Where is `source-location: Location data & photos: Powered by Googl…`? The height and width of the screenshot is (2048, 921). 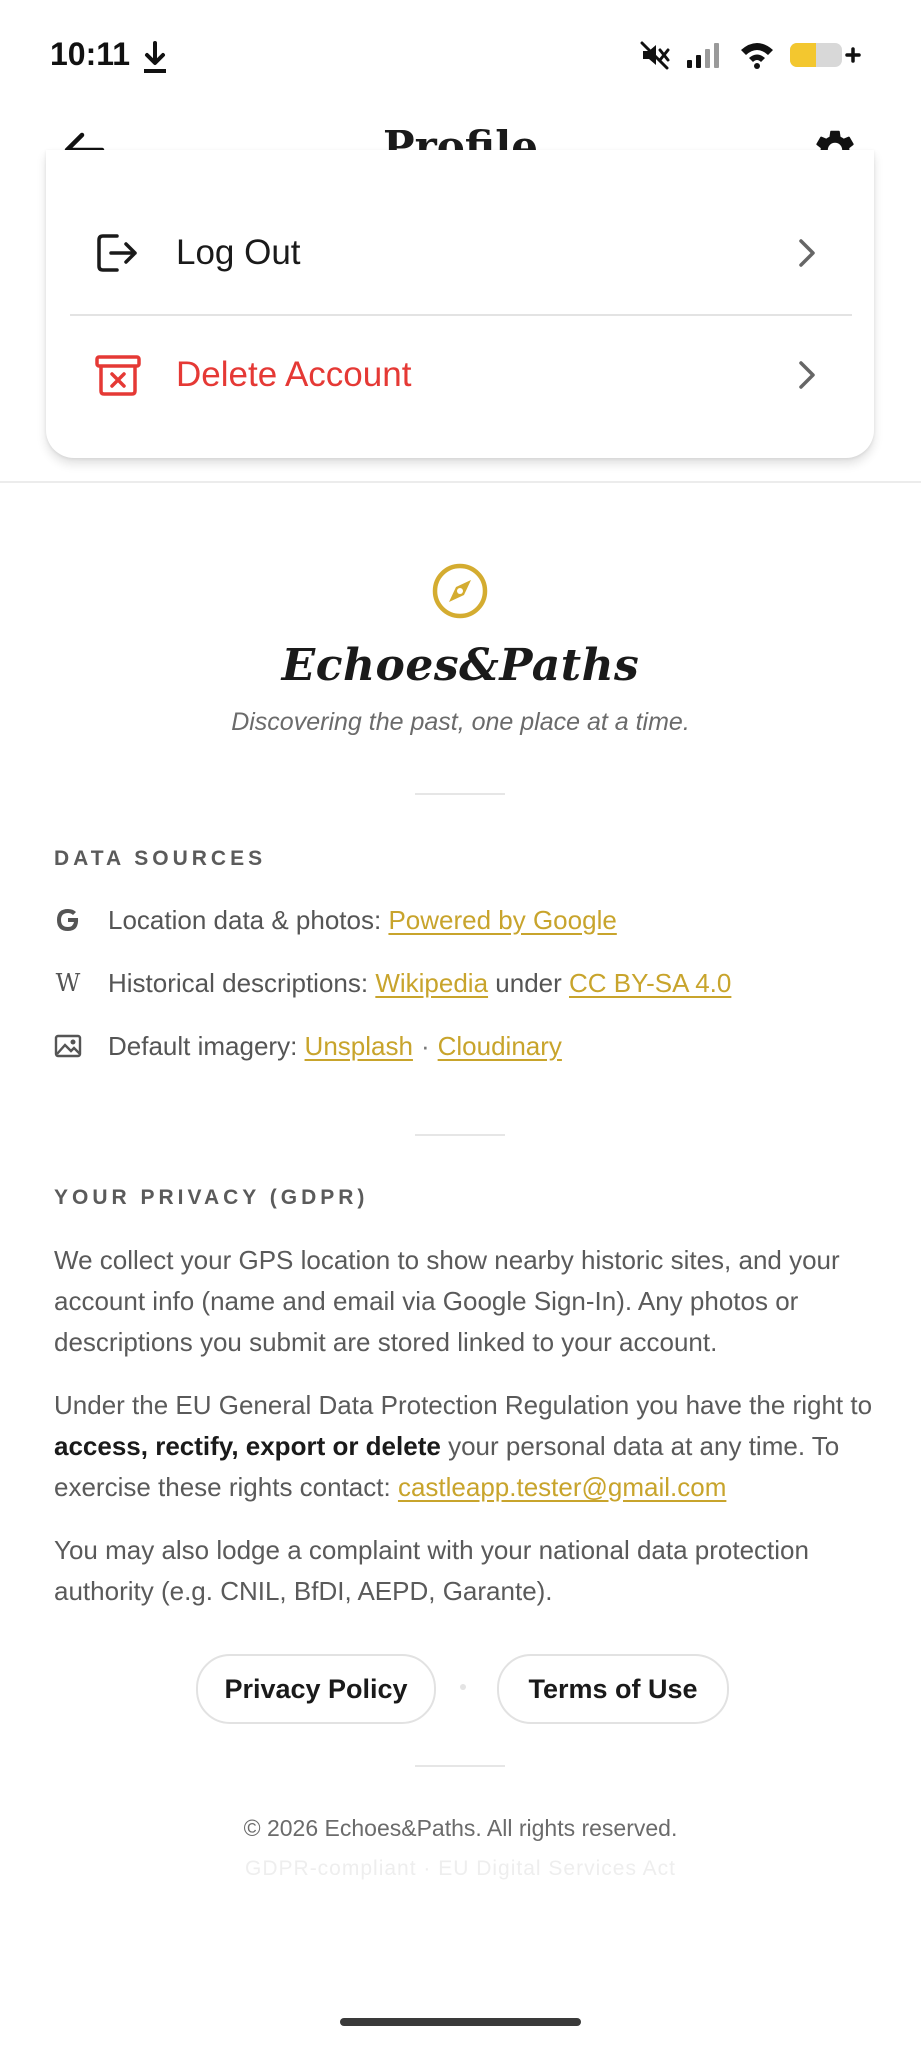
source-location: Location data & photos: Powered by Googl… is located at coordinates (464, 920).